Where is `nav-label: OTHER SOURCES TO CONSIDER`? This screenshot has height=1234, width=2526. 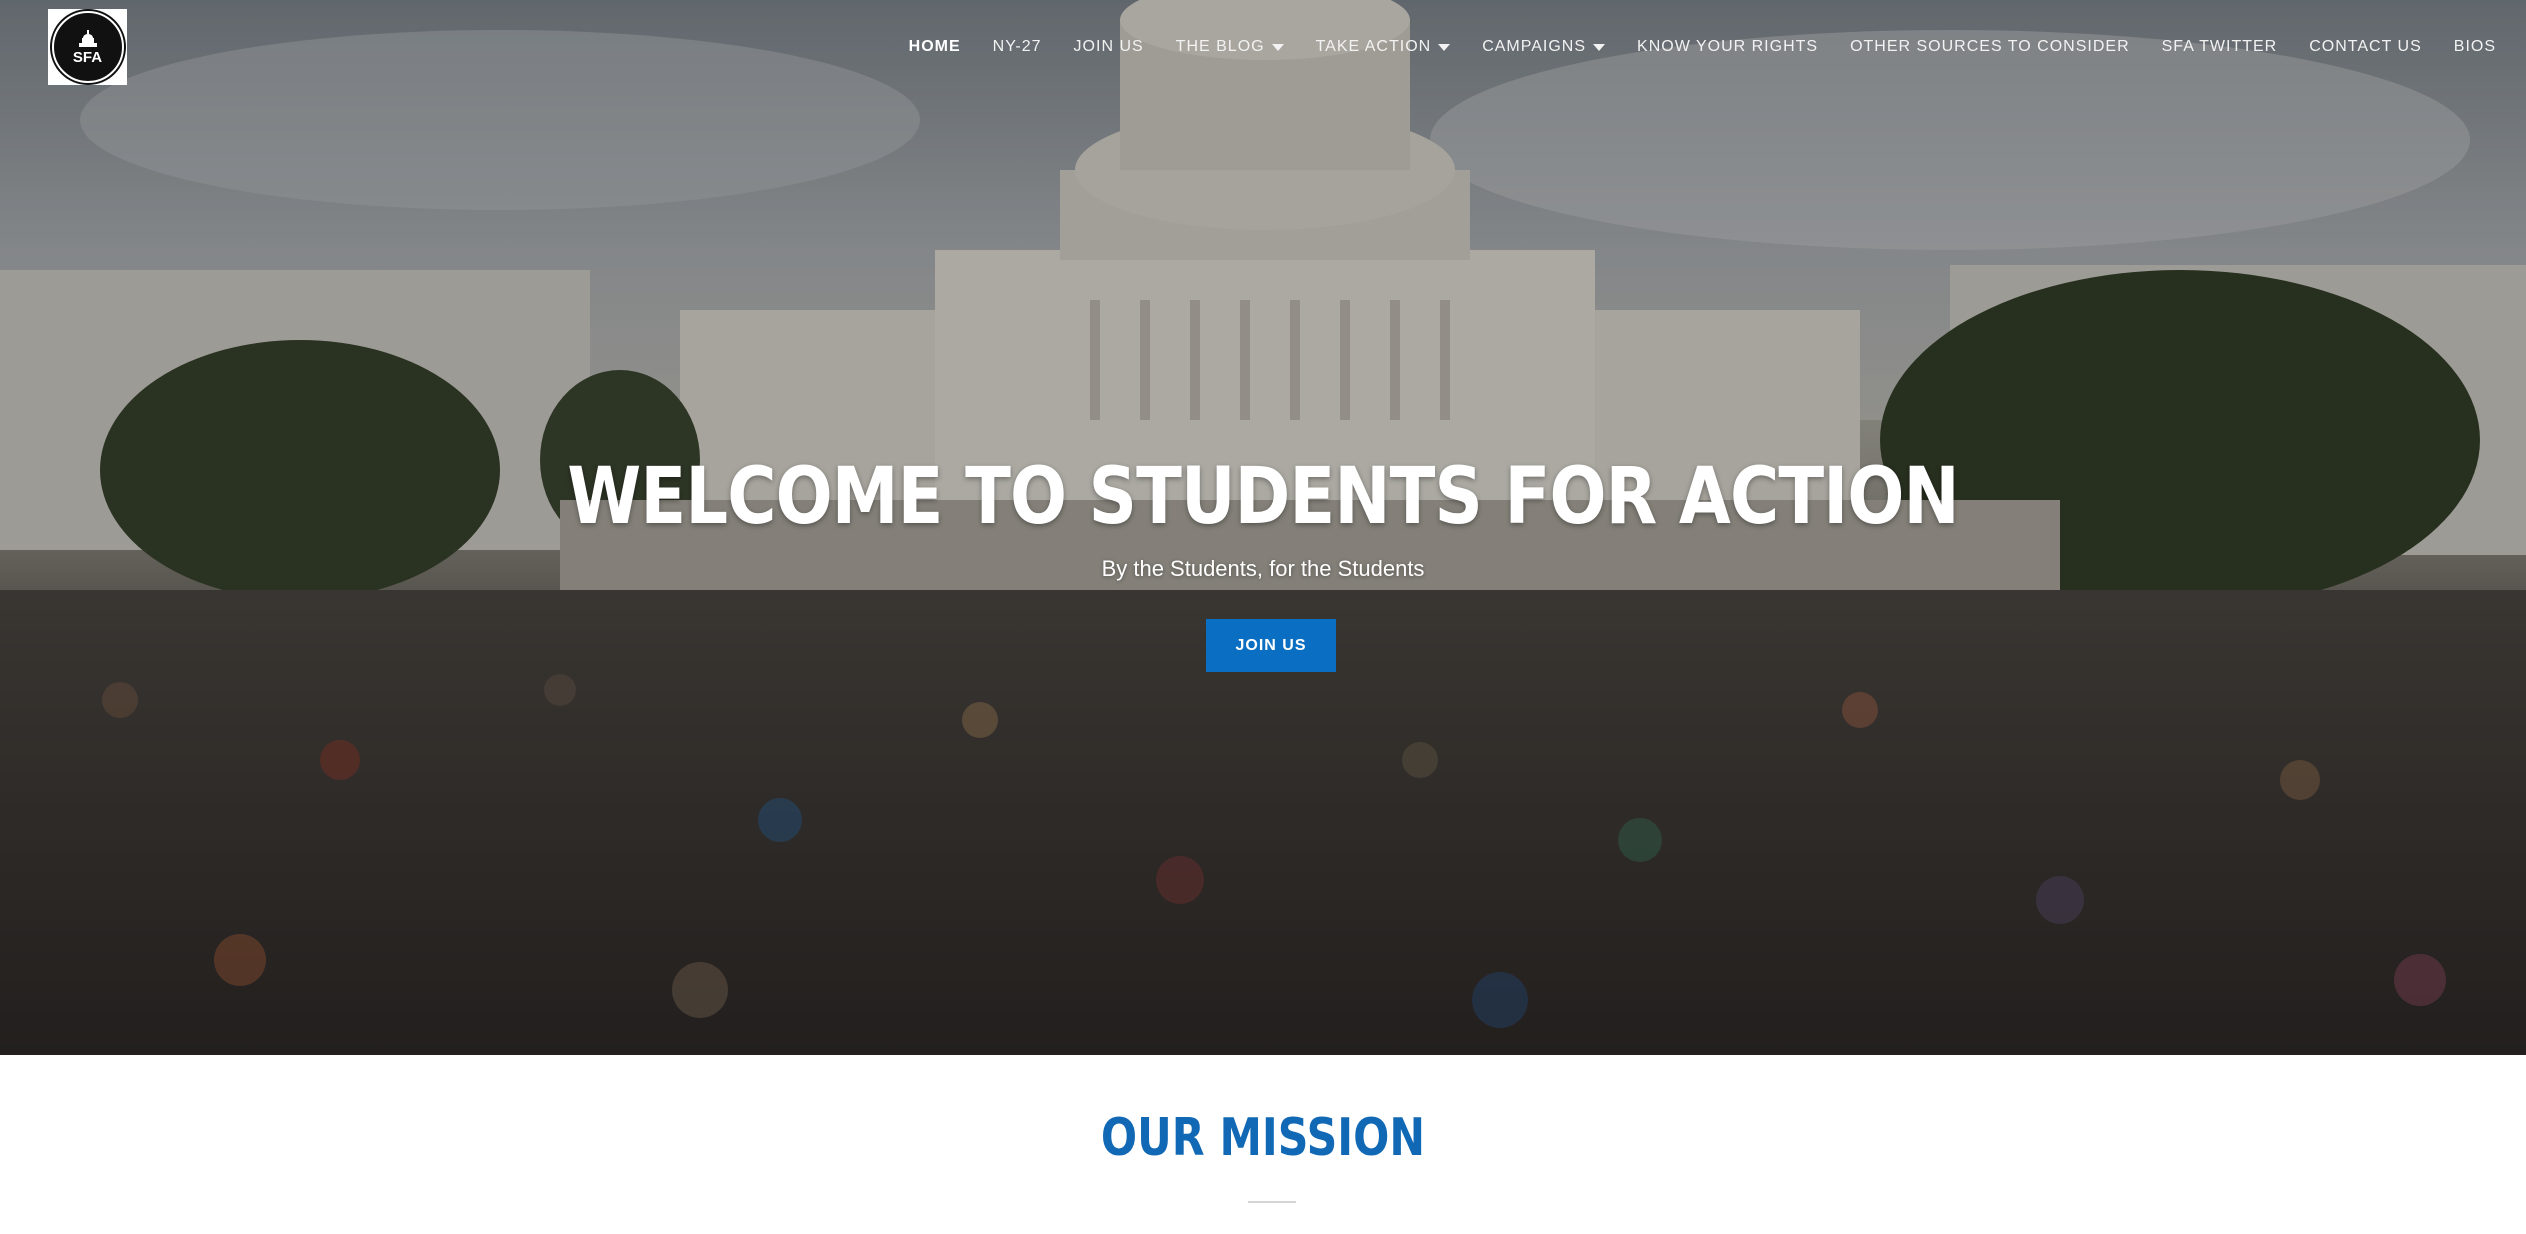
nav-label: OTHER SOURCES TO CONSIDER is located at coordinates (1990, 46).